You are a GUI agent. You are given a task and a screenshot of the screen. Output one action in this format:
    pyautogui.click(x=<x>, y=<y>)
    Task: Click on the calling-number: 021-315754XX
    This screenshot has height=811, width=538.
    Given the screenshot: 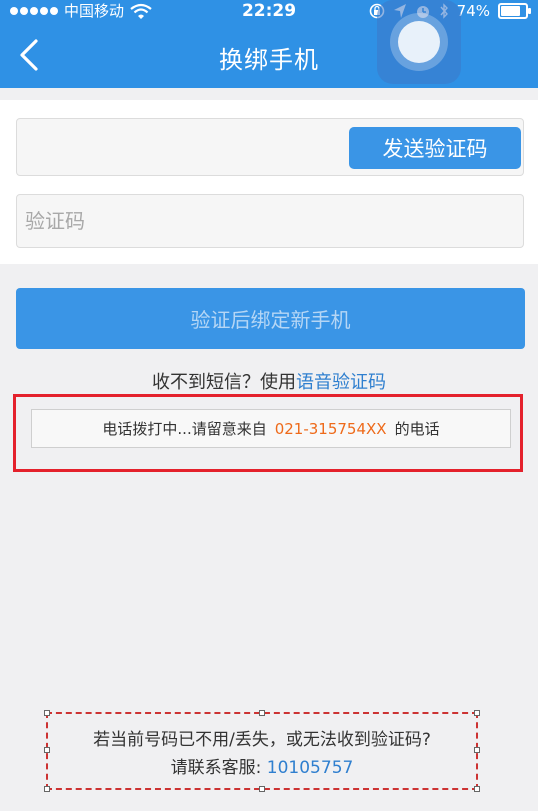 What is the action you would take?
    pyautogui.click(x=330, y=428)
    